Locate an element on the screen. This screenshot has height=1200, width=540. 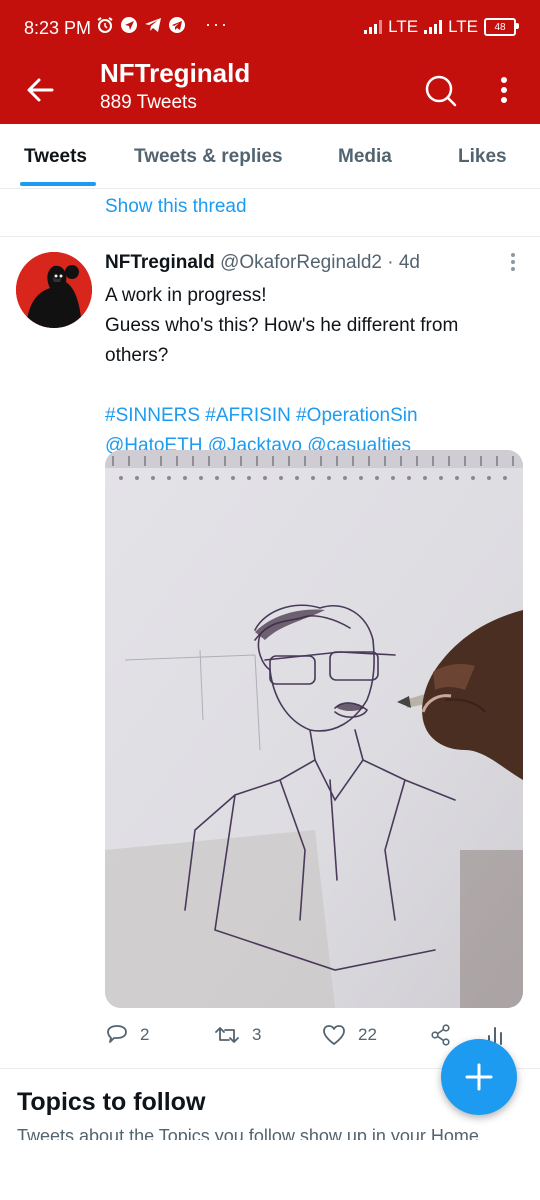
plus-icon is located at coordinates (479, 1077).